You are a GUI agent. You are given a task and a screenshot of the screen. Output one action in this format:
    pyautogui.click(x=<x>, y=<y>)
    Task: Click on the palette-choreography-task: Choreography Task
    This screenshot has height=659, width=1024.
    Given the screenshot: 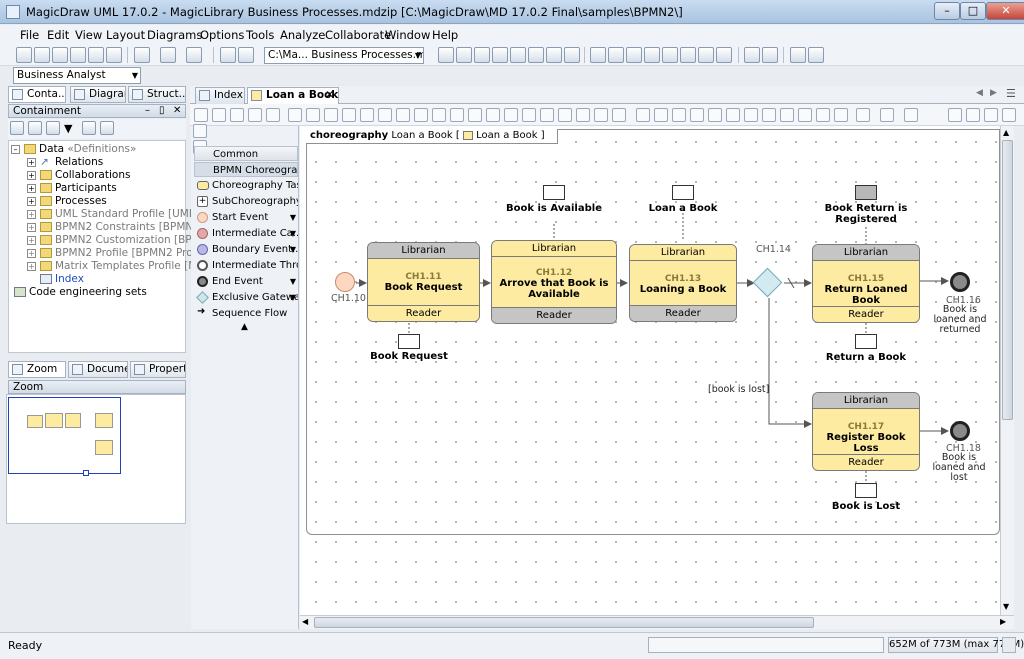 What is the action you would take?
    pyautogui.click(x=246, y=185)
    